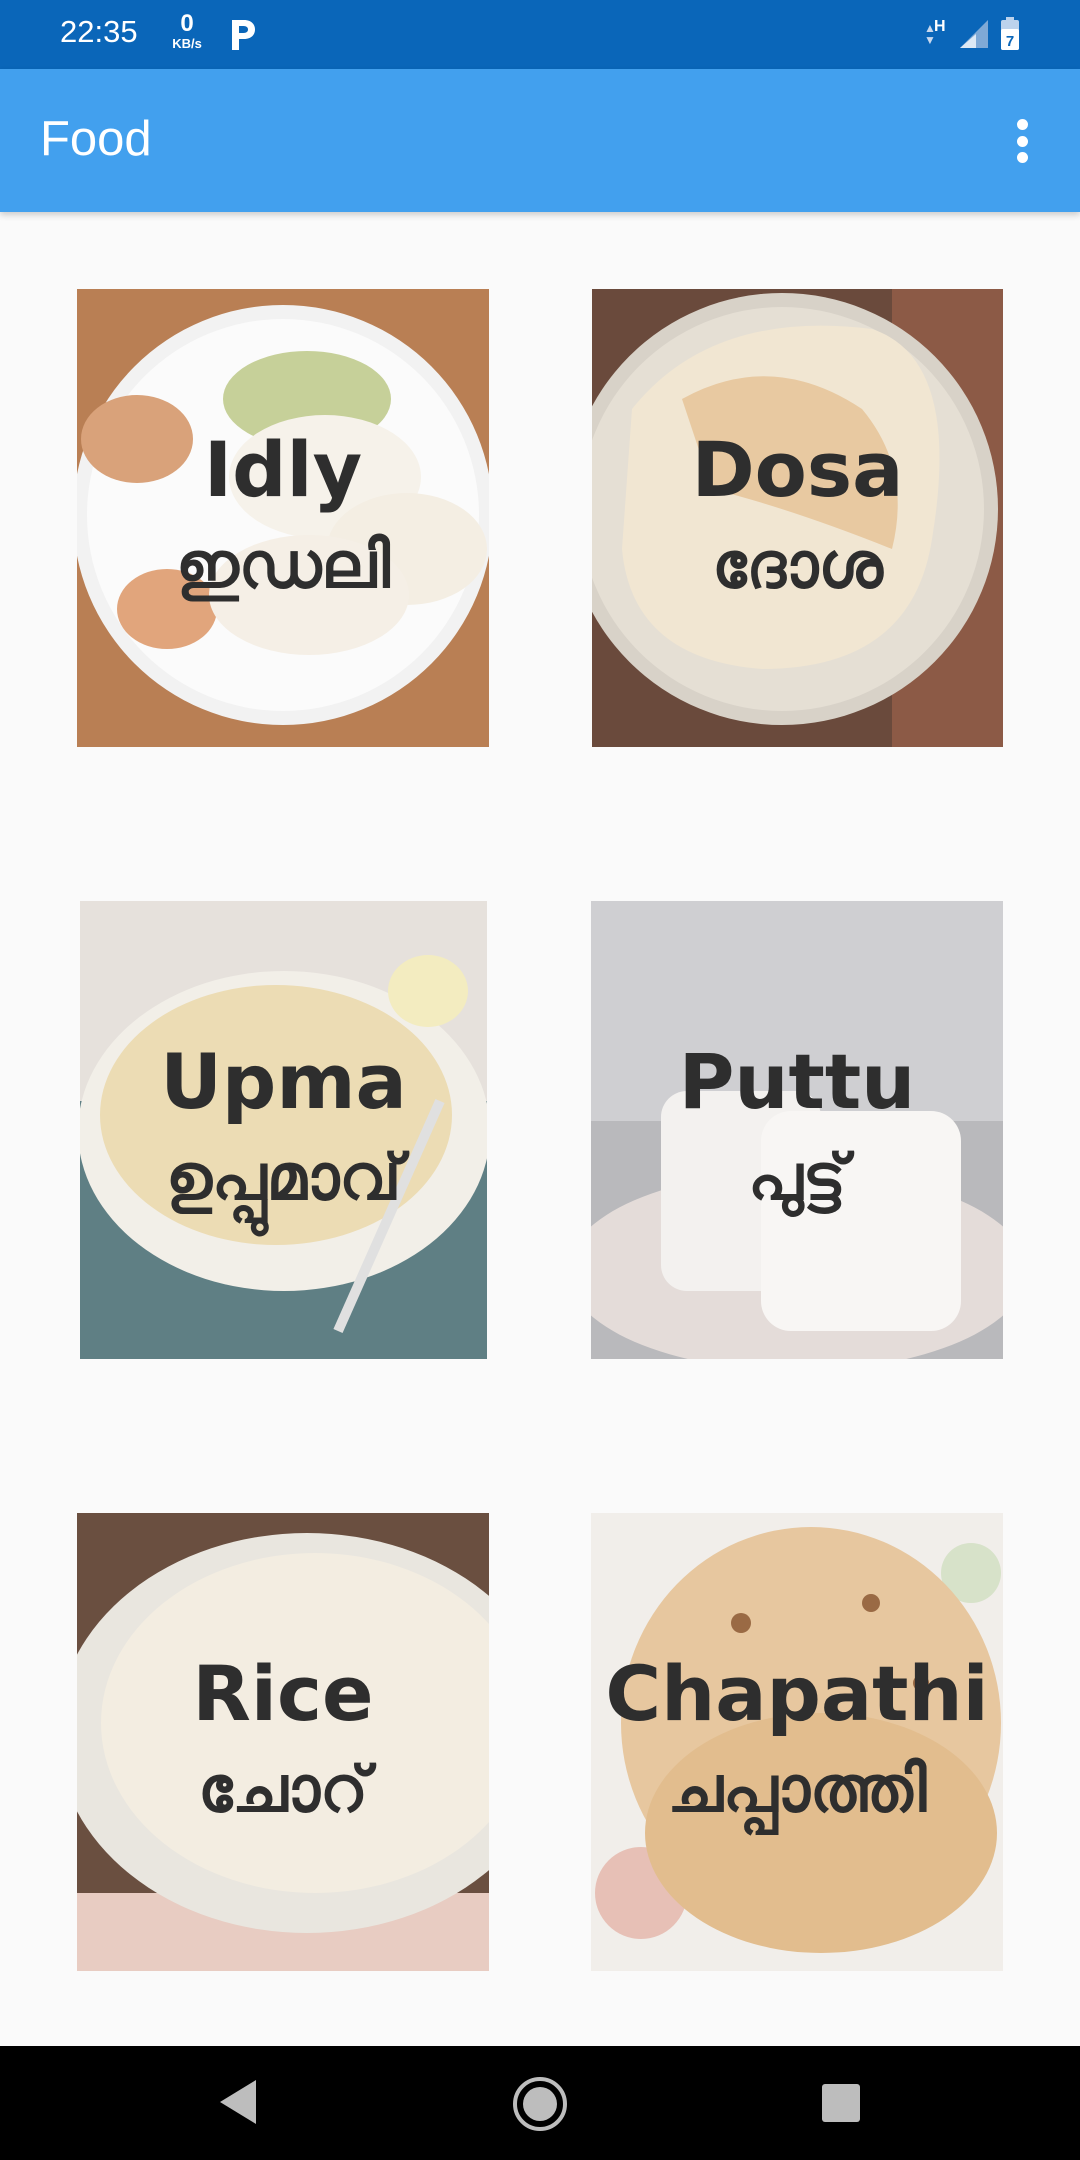  I want to click on chapathi-labels: Chapathi ചപ്പാത്തി, so click(797, 1742).